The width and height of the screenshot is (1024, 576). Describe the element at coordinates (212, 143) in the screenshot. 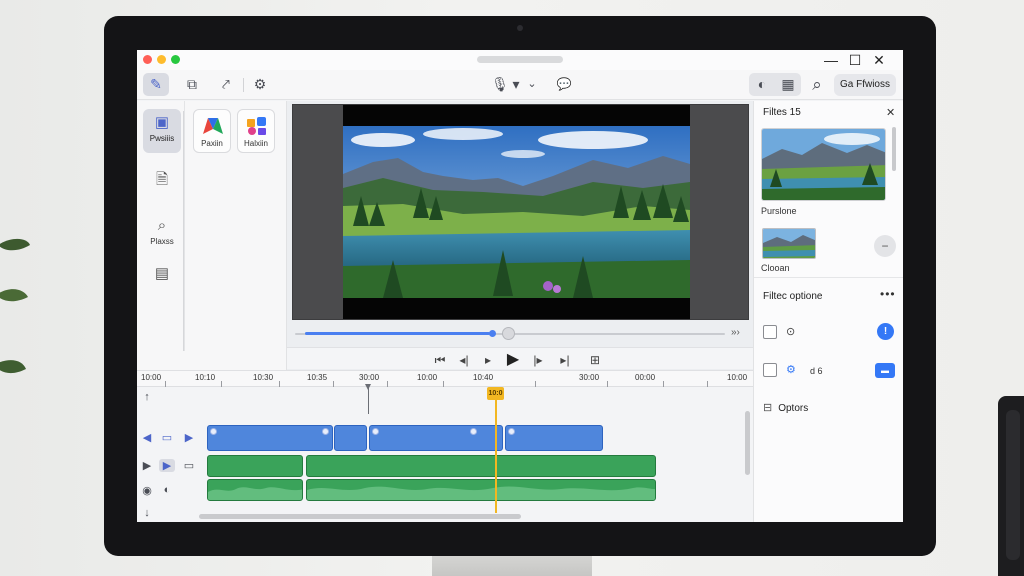

I see `effect-card-gradient-label: Paxiin` at that location.